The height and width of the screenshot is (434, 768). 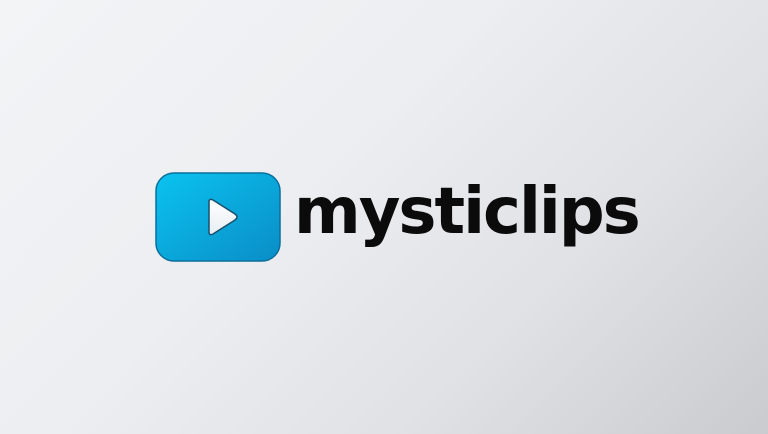 I want to click on play-icon, so click(x=218, y=217).